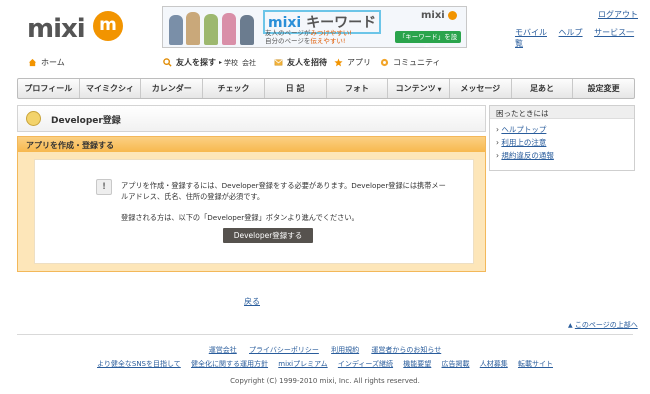  I want to click on help-box-title: 困ったときには, so click(522, 113).